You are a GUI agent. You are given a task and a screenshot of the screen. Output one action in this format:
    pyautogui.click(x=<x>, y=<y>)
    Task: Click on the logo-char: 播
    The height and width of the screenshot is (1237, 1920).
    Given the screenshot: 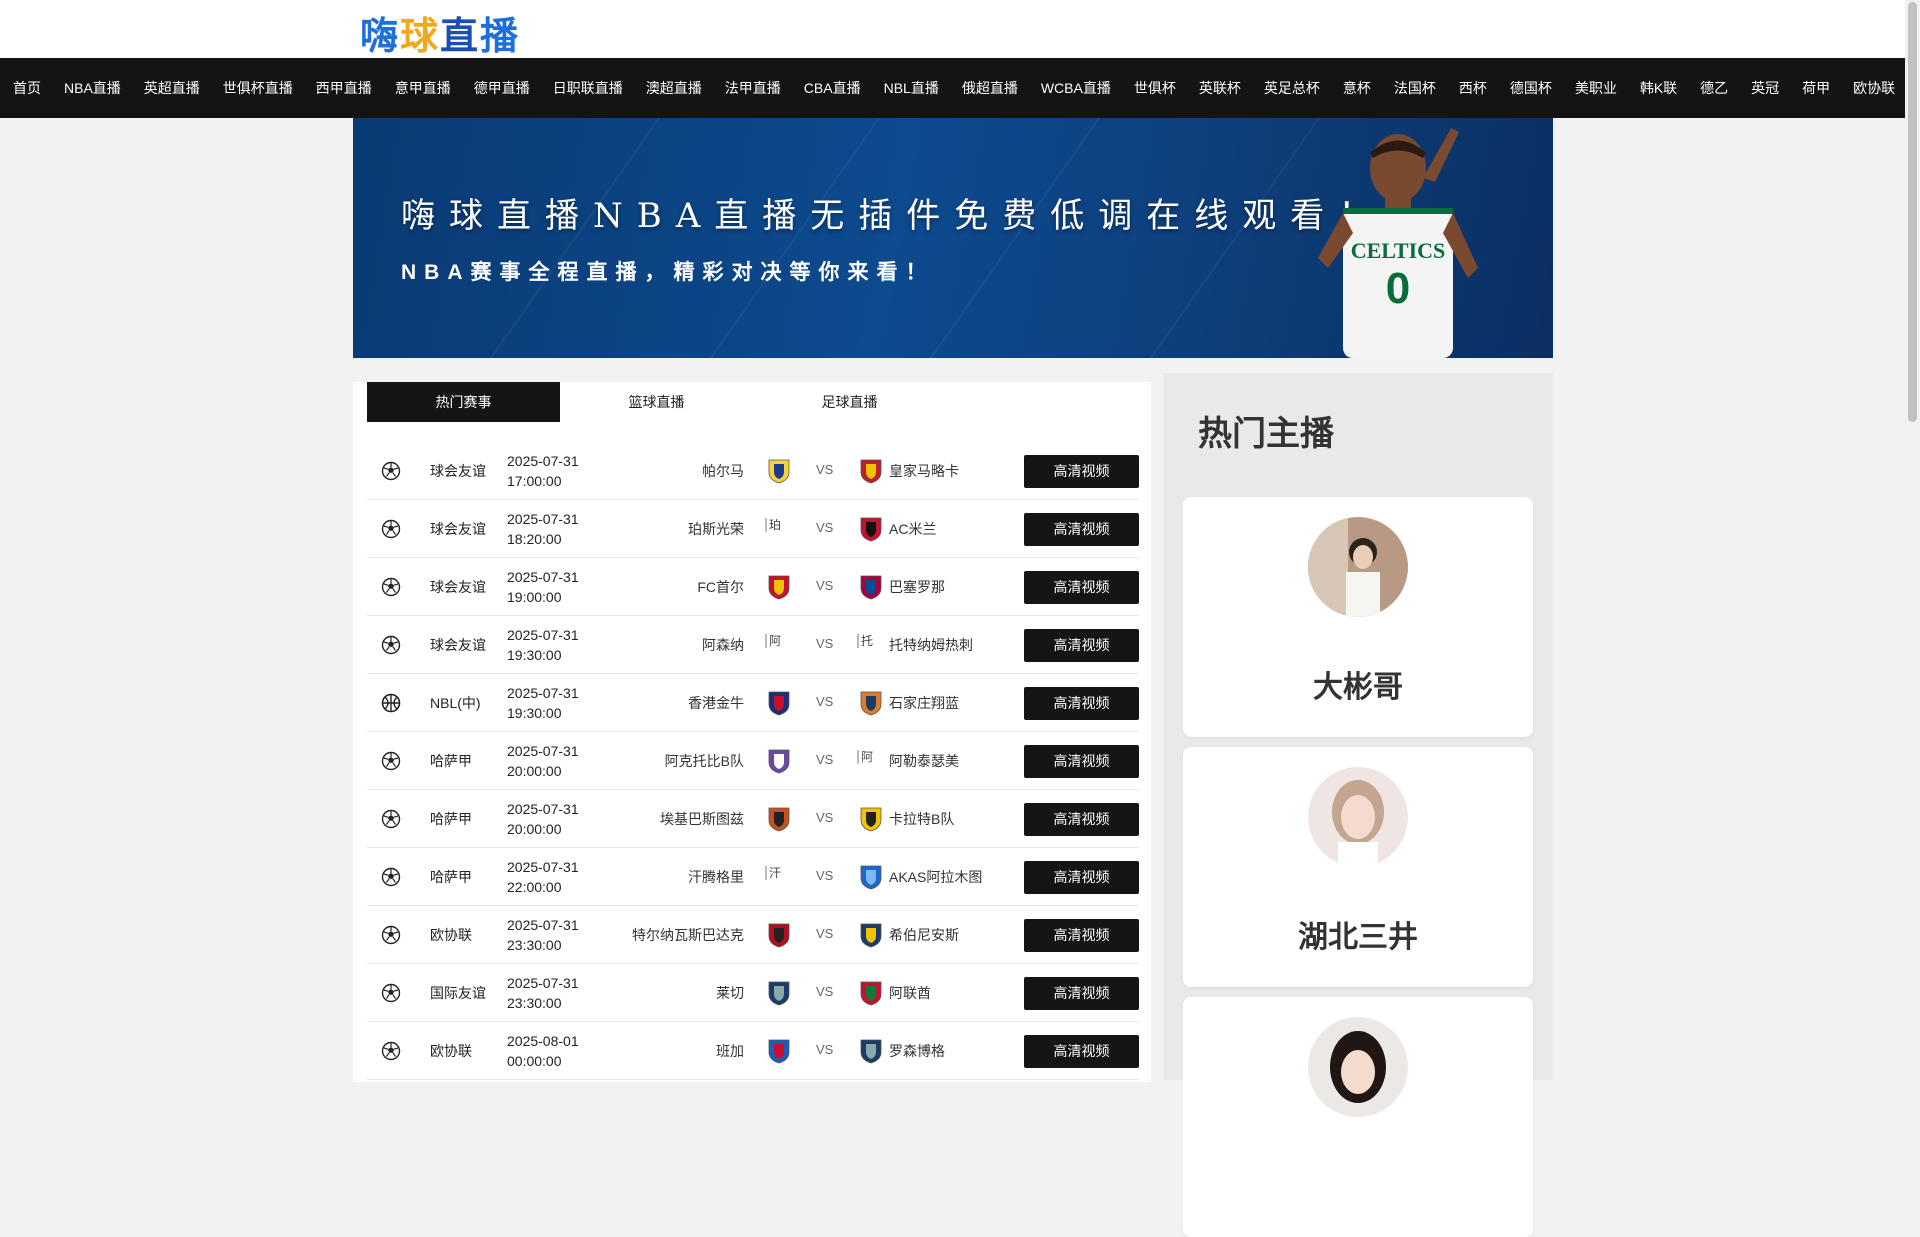 What is the action you would take?
    pyautogui.click(x=500, y=35)
    